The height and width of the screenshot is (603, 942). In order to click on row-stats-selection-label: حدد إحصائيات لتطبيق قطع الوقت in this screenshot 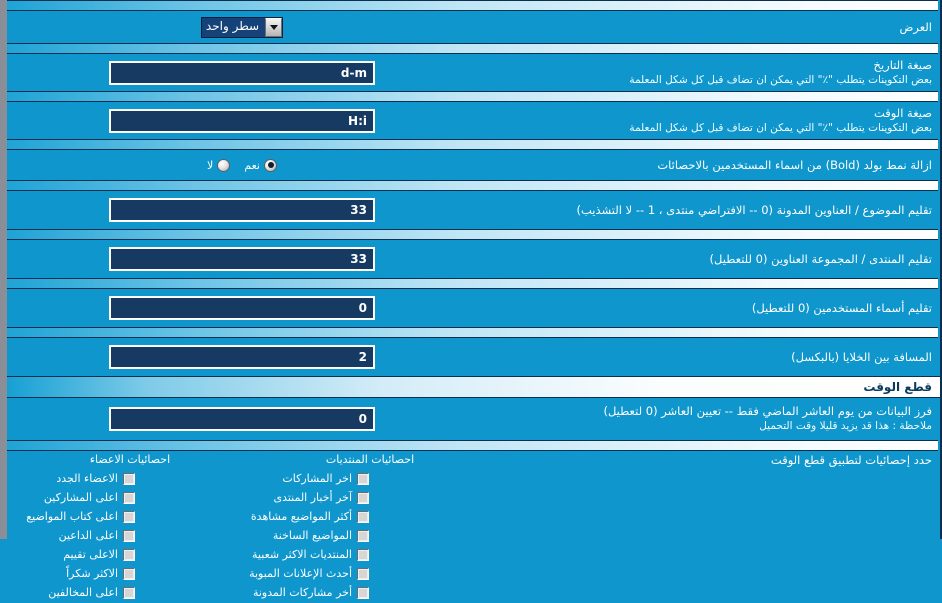, I will do `click(851, 460)`.